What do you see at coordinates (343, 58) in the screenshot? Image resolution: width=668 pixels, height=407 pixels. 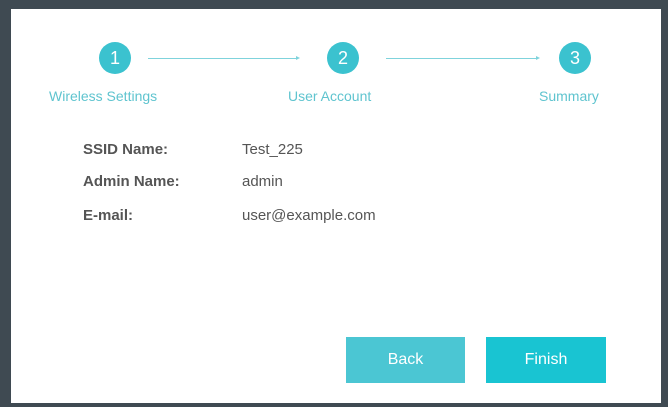 I see `step-2-circle: 2` at bounding box center [343, 58].